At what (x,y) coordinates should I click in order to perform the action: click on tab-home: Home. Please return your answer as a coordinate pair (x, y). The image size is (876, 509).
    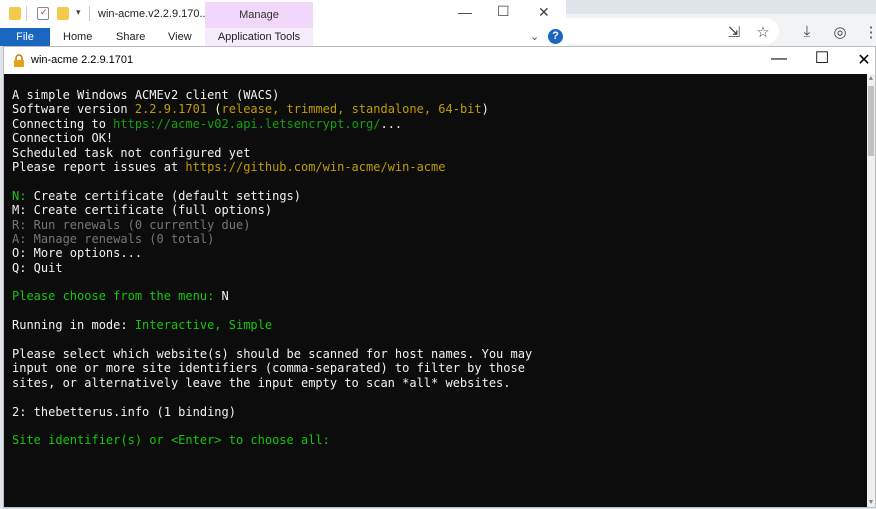
    Looking at the image, I should click on (77, 37).